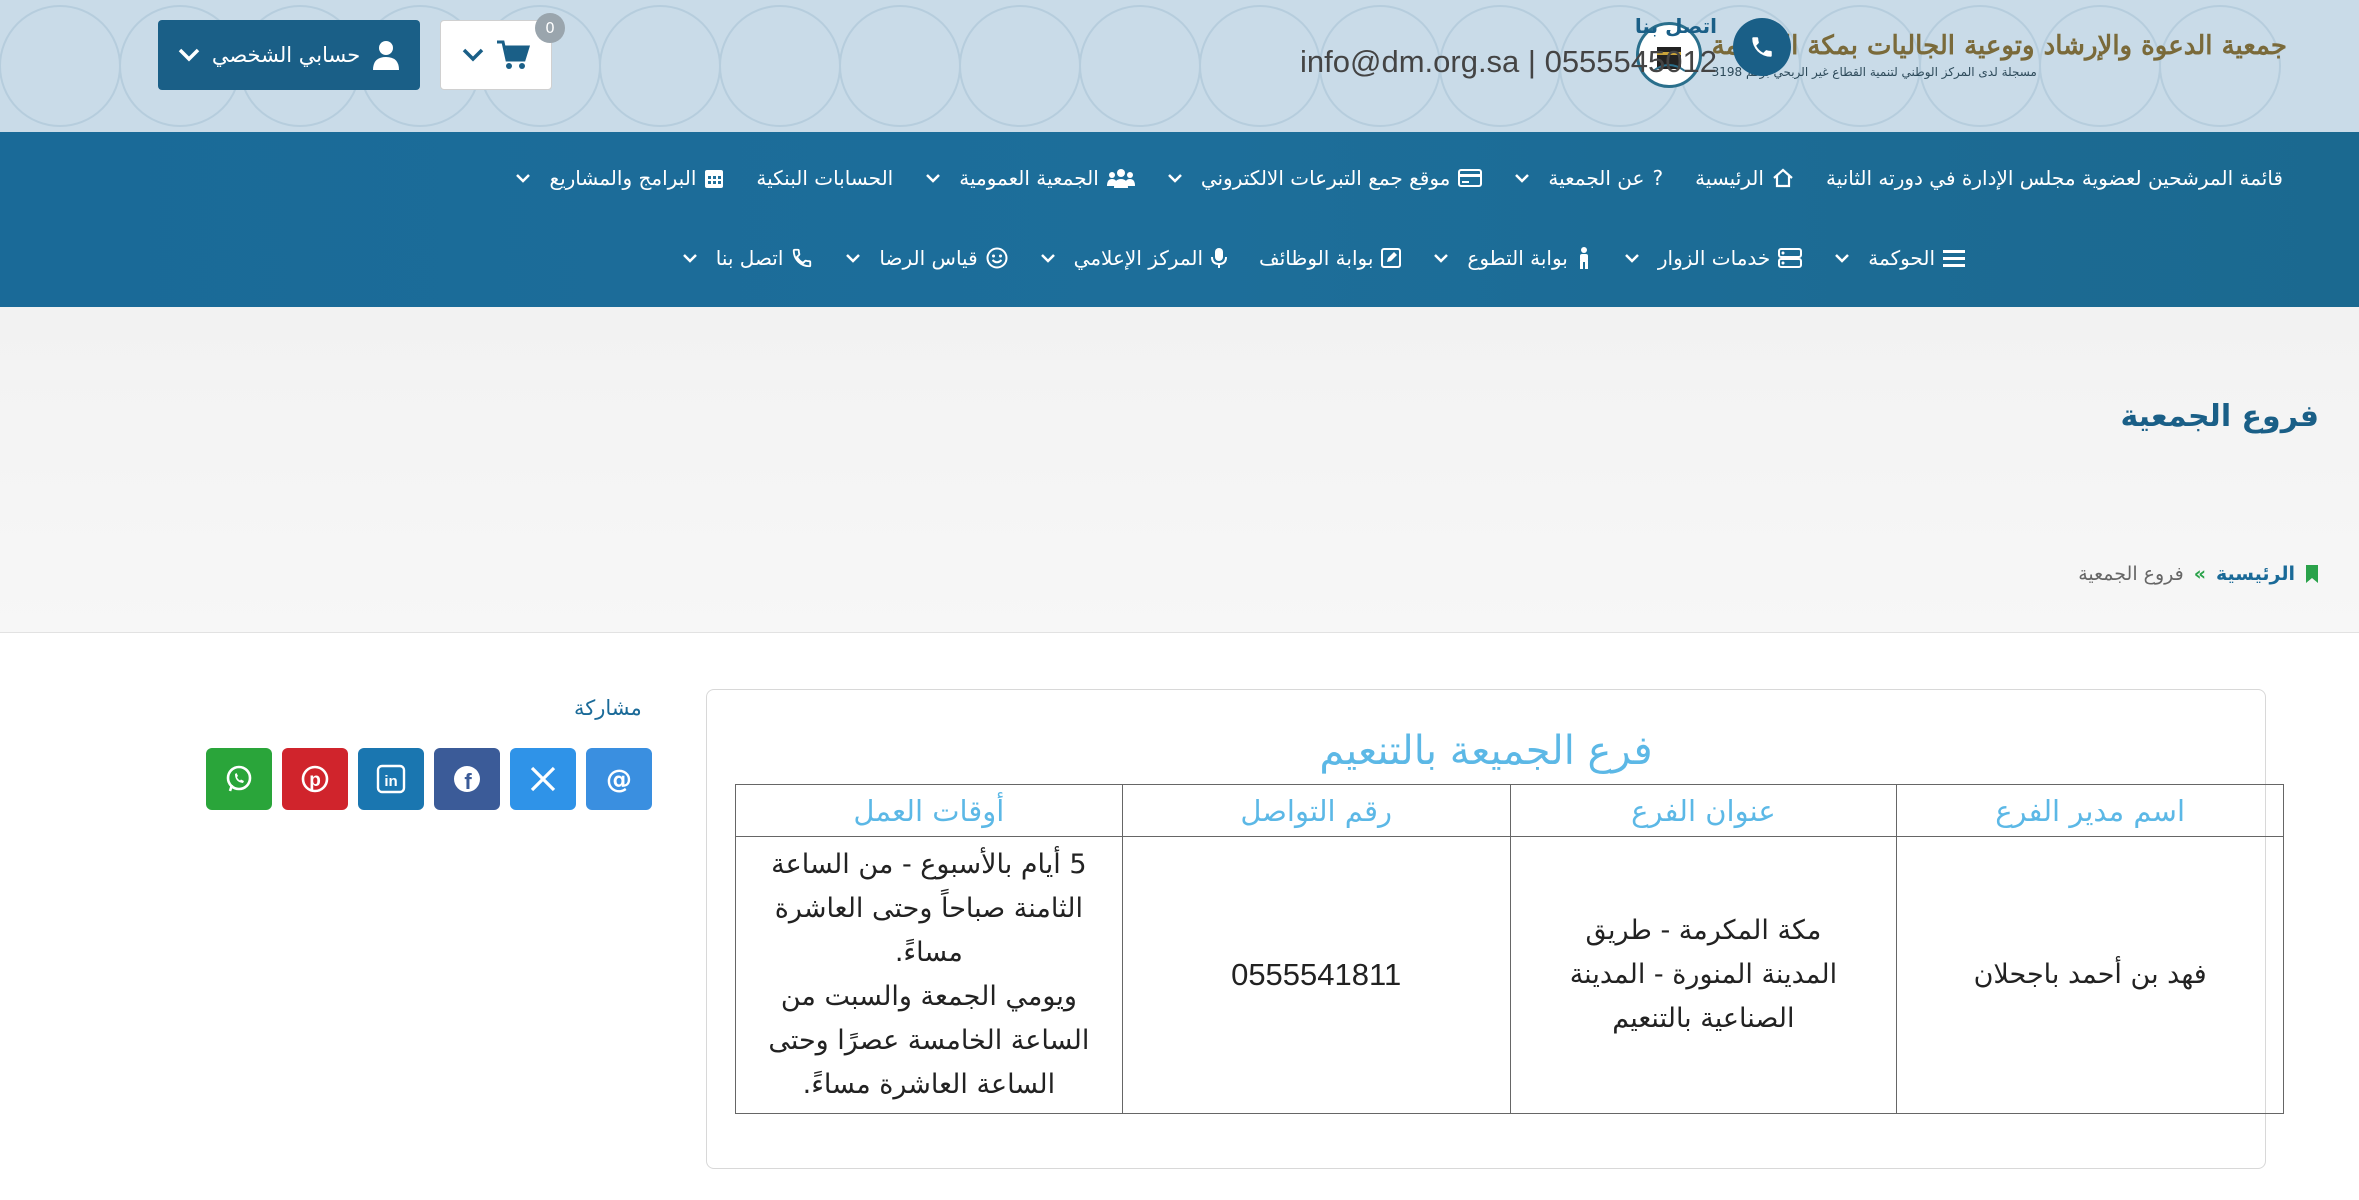  What do you see at coordinates (1470, 178) in the screenshot?
I see `credit-card-icon` at bounding box center [1470, 178].